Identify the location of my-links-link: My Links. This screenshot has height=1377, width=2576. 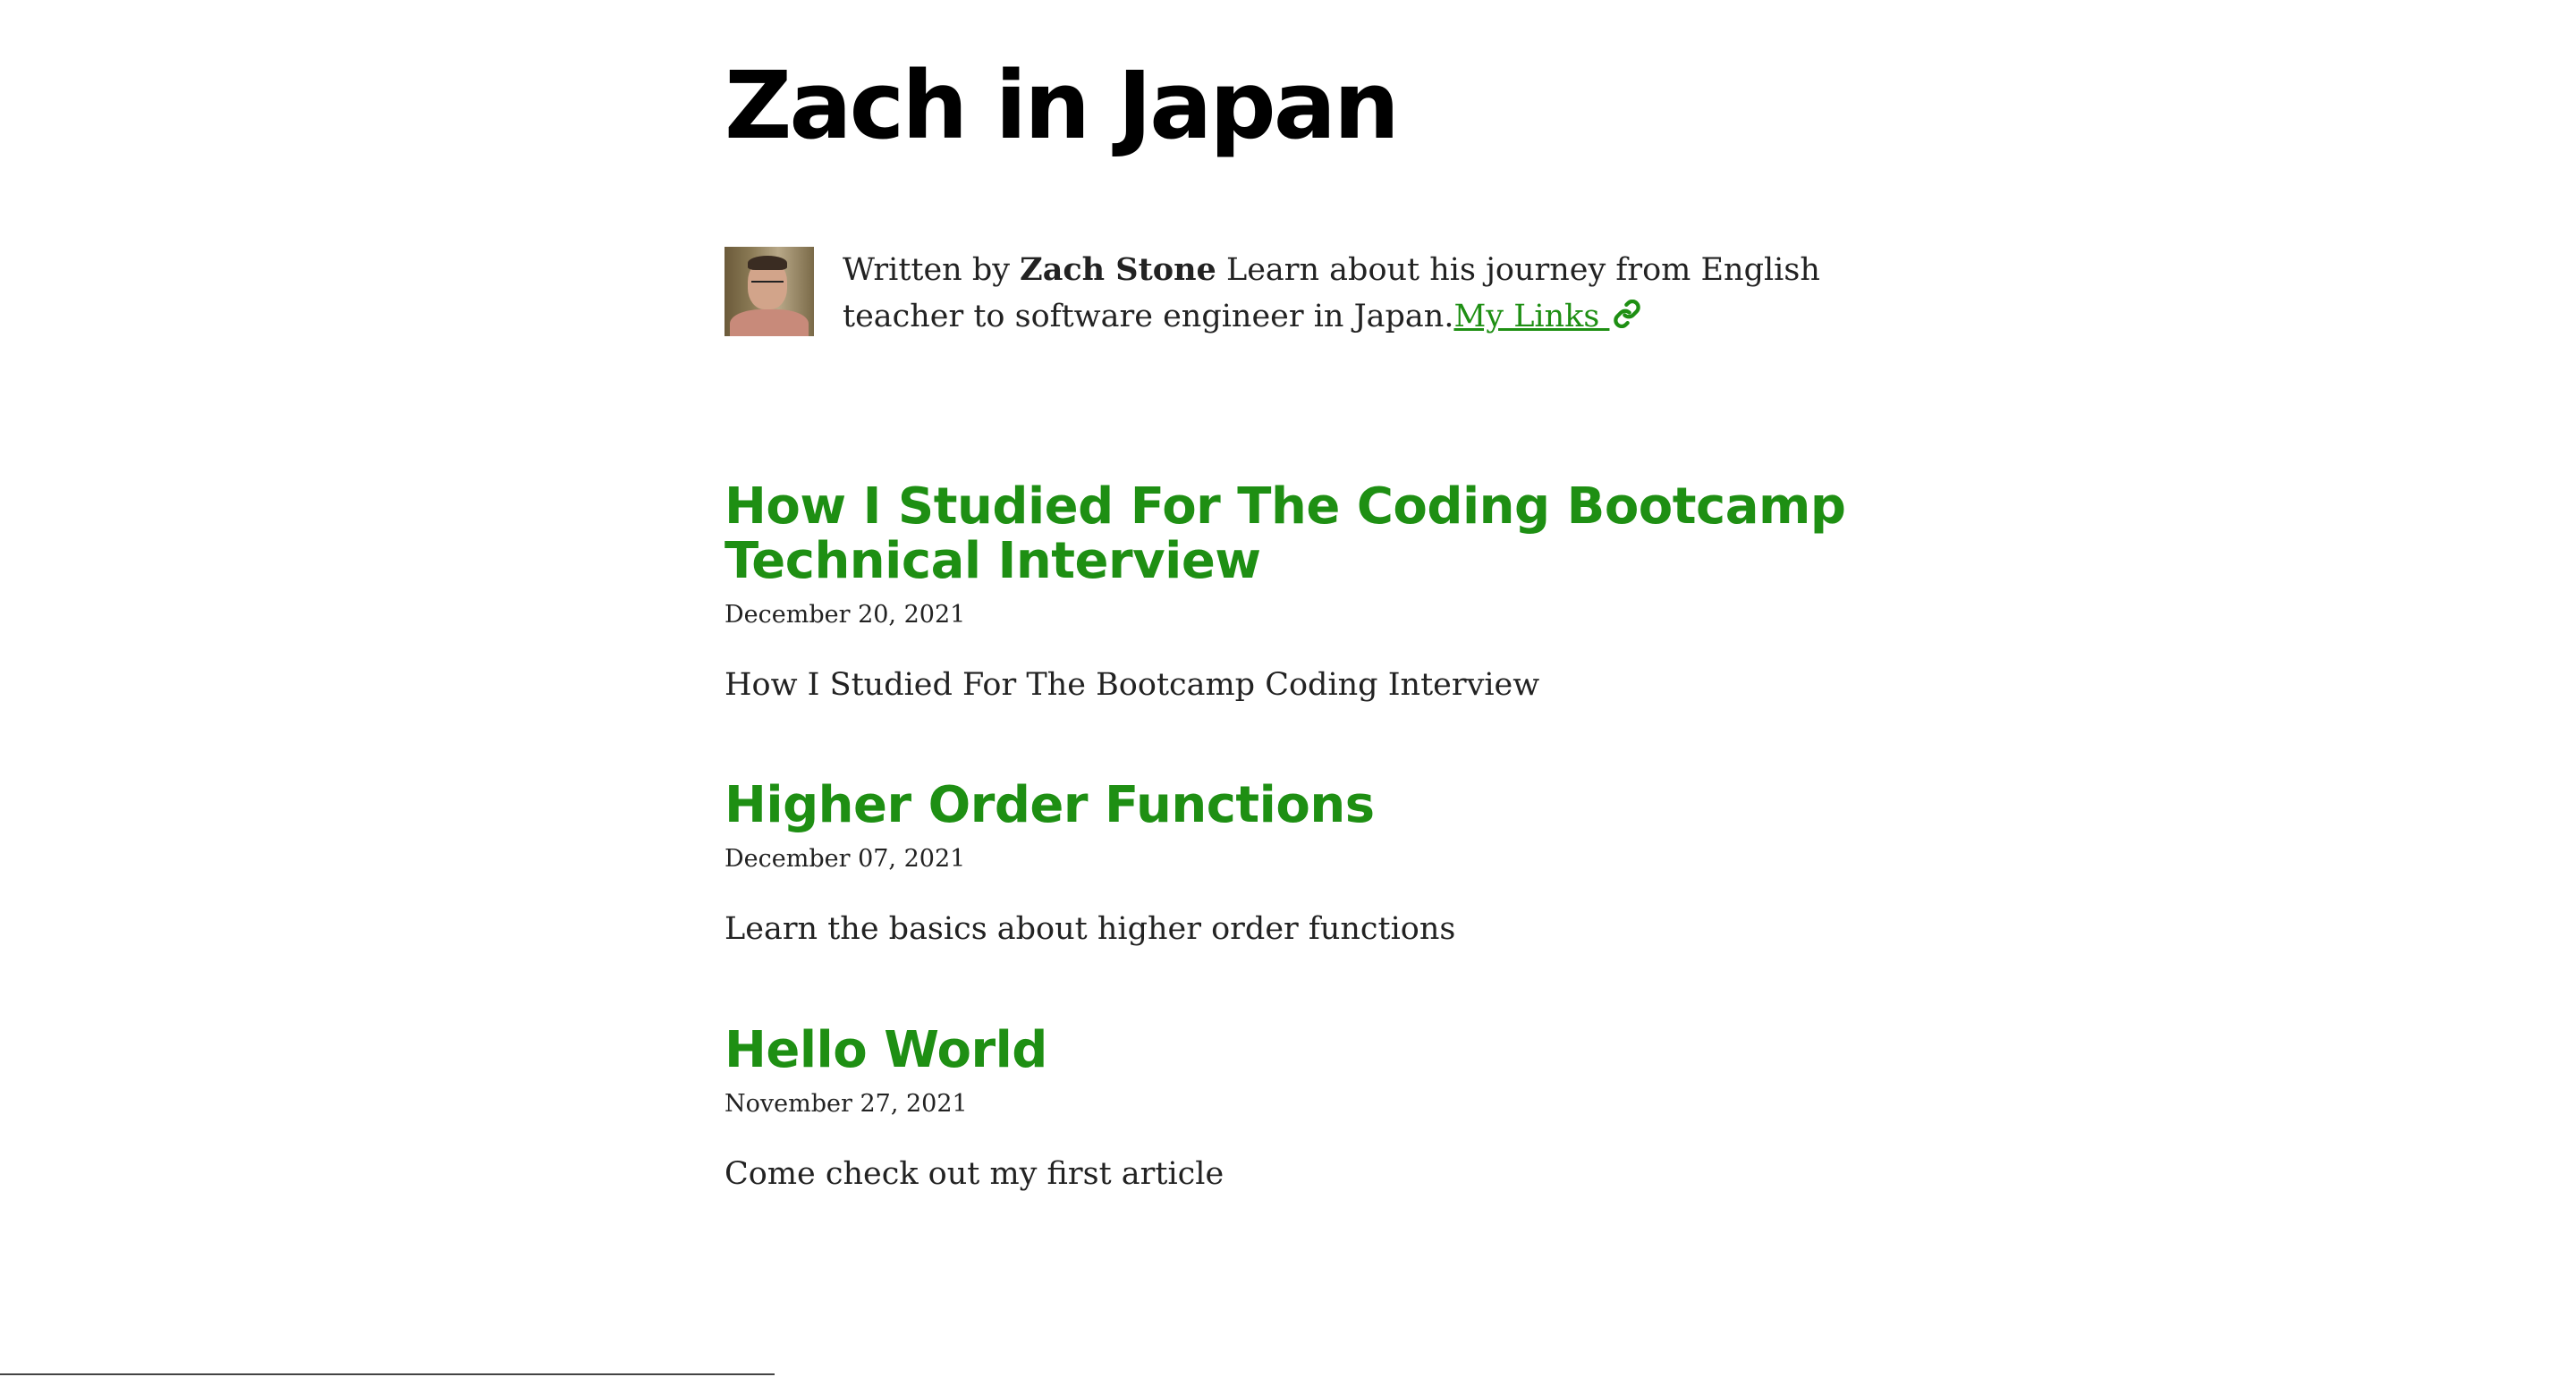
(1547, 316).